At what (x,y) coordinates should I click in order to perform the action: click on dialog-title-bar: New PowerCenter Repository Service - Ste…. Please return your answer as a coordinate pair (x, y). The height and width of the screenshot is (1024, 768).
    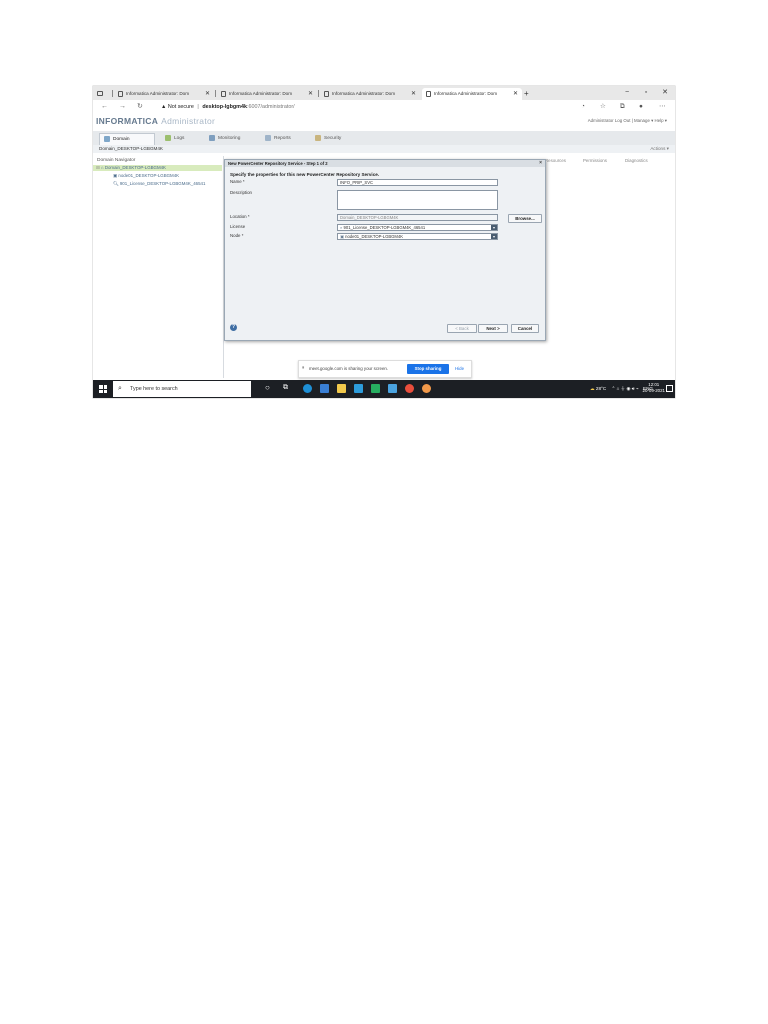
    Looking at the image, I should click on (385, 163).